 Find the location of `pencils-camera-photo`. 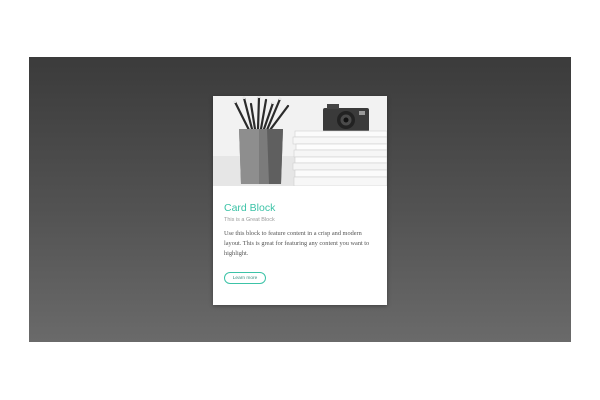

pencils-camera-photo is located at coordinates (300, 141).